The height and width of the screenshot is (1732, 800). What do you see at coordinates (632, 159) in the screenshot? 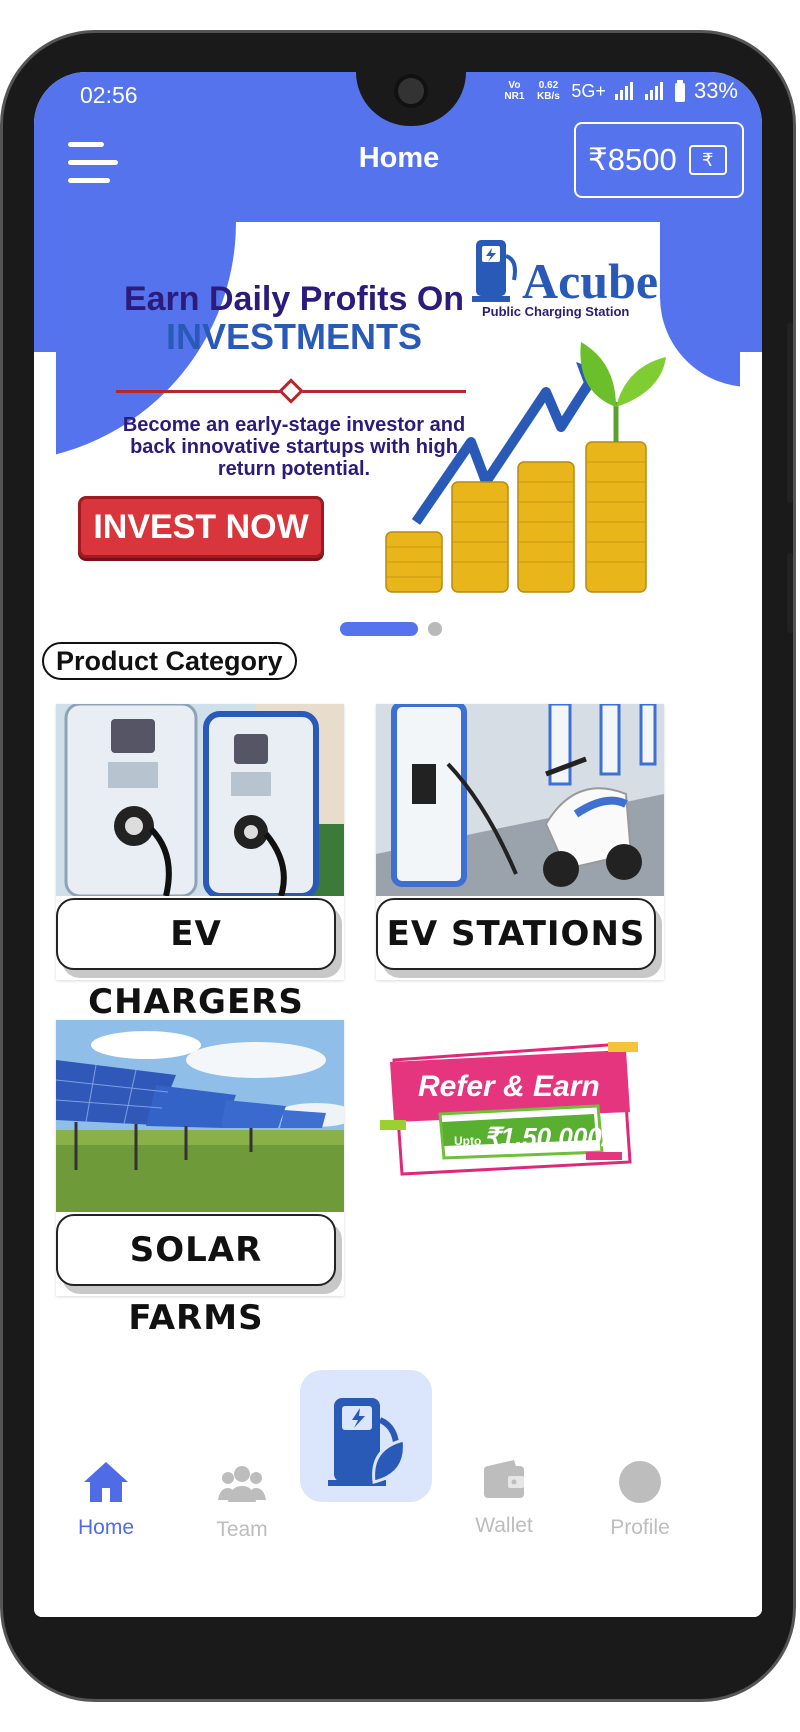
I see `wallet-balance: ₹8500` at bounding box center [632, 159].